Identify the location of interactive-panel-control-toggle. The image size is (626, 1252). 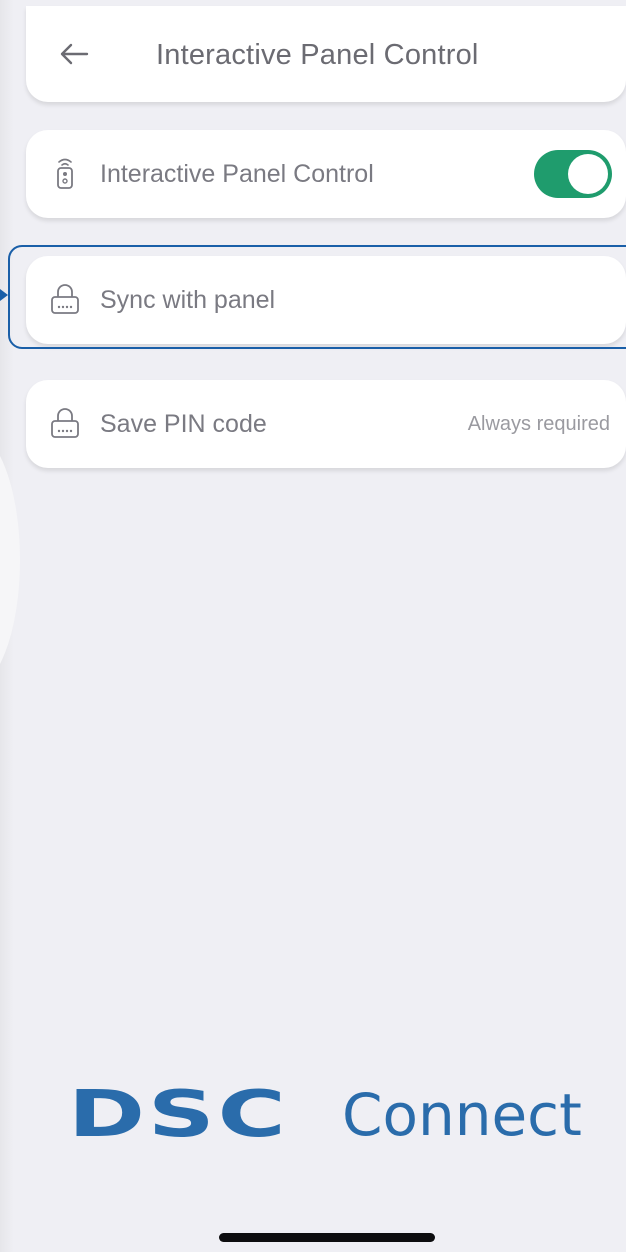
(573, 174).